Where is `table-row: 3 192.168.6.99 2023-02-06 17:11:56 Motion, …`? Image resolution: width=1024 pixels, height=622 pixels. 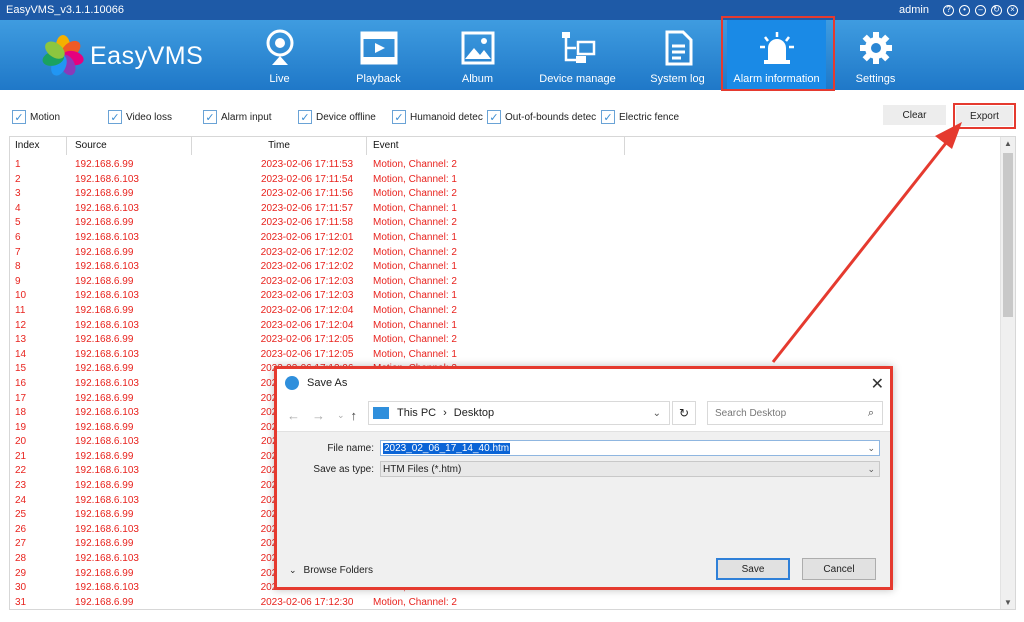
table-row: 3 192.168.6.99 2023-02-06 17:11:56 Motion, … is located at coordinates (505, 194).